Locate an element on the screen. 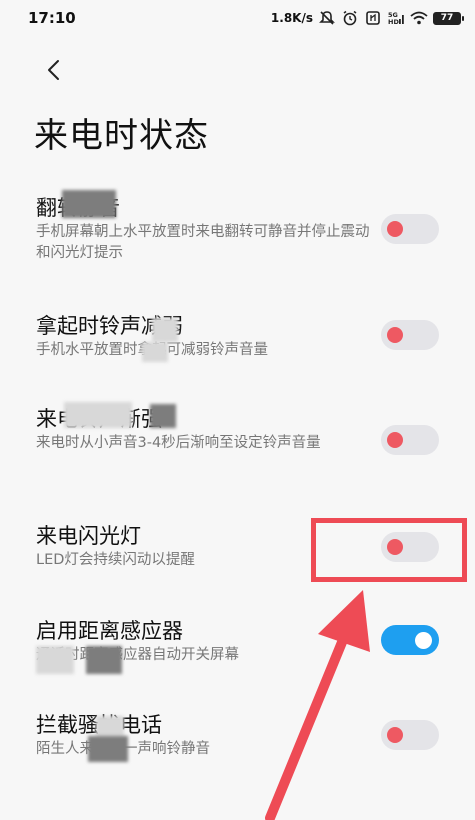 The image size is (475, 820). battery-icon: 77 is located at coordinates (448, 18).